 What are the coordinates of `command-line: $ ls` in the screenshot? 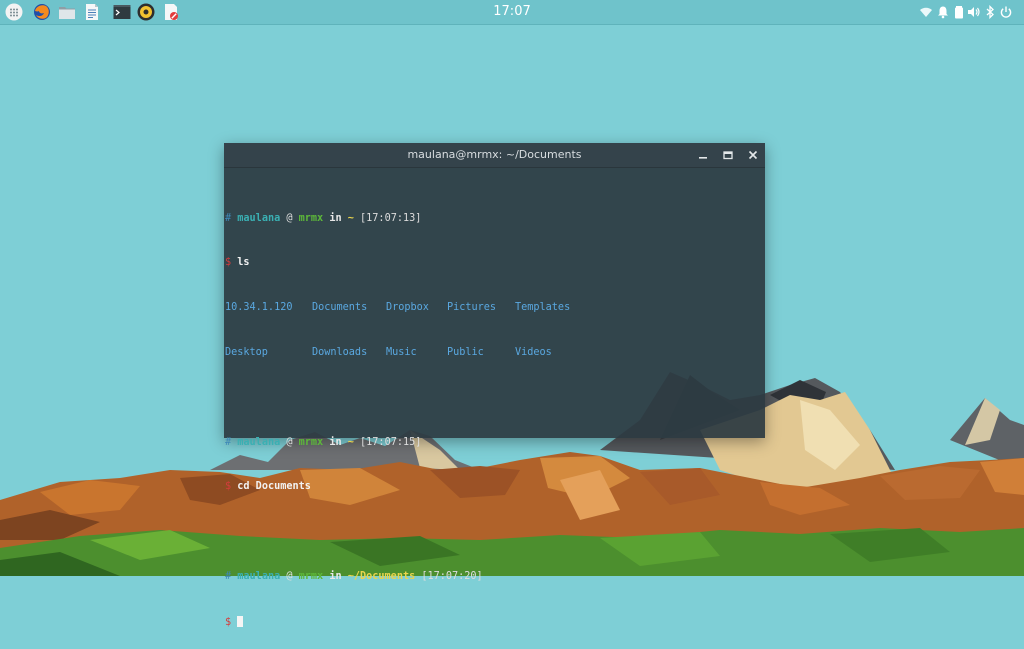 It's located at (492, 262).